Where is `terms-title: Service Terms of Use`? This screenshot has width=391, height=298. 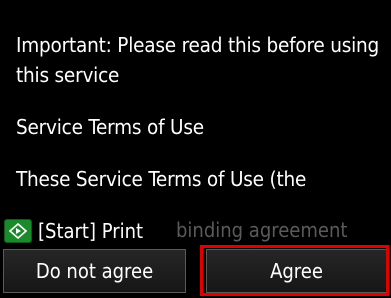 terms-title: Service Terms of Use is located at coordinates (110, 127).